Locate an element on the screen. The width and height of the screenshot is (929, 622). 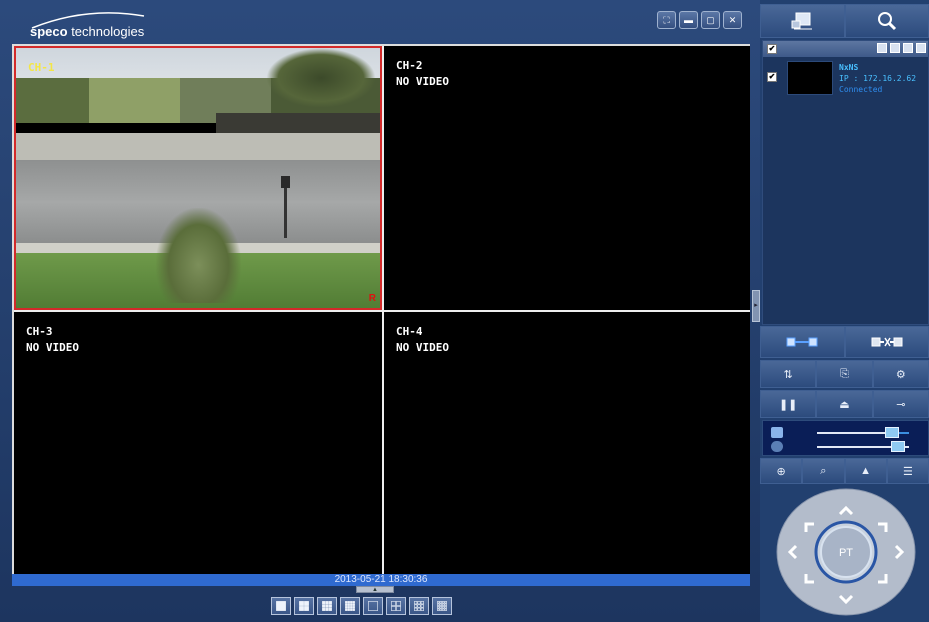
minimize-button: ▬ is located at coordinates (688, 20).